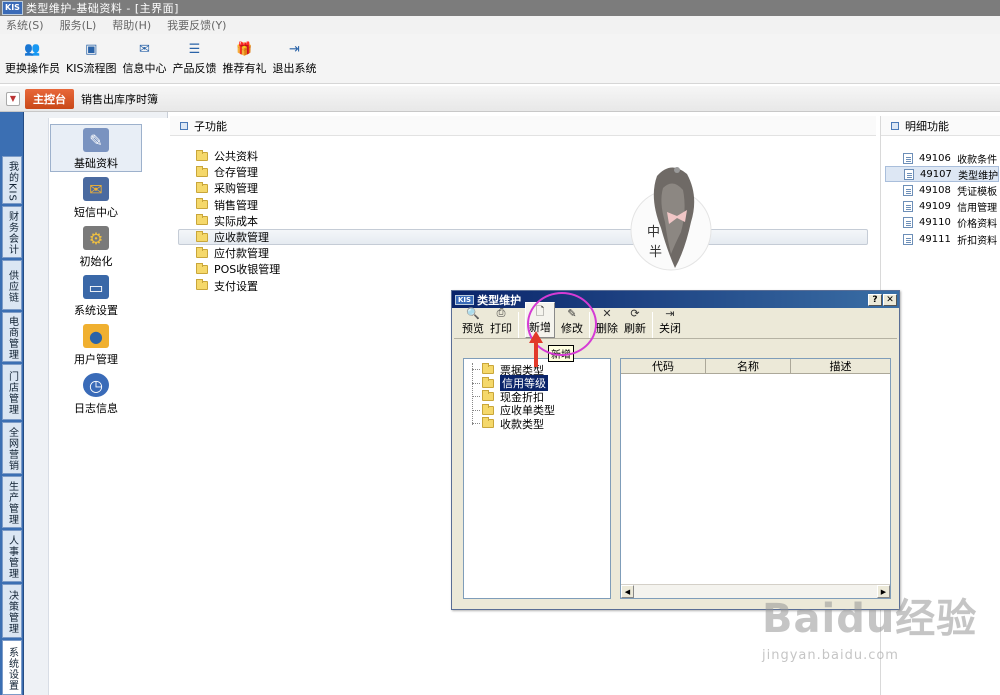 The height and width of the screenshot is (695, 1000). I want to click on column-header-code: 代码, so click(663, 366).